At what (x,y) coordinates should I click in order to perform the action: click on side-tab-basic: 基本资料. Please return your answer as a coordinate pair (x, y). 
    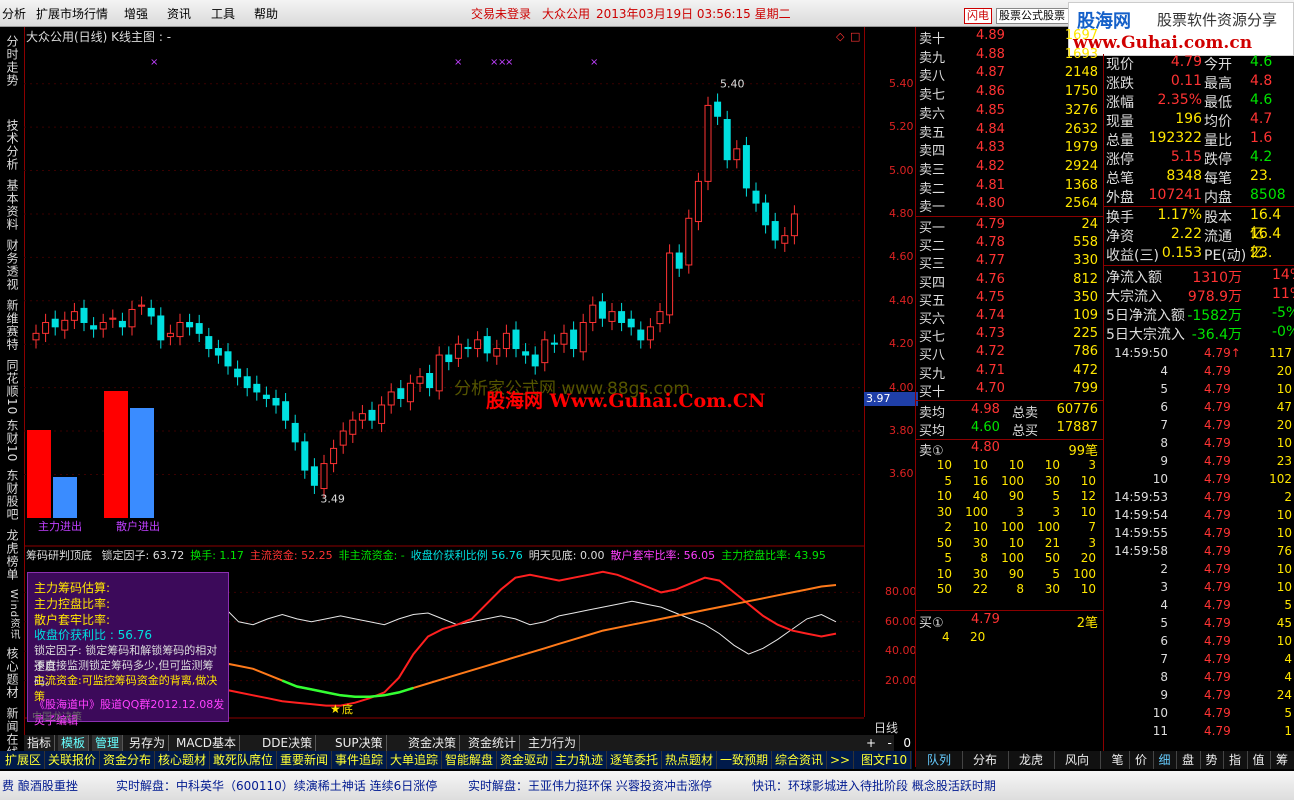
    Looking at the image, I should click on (12, 205).